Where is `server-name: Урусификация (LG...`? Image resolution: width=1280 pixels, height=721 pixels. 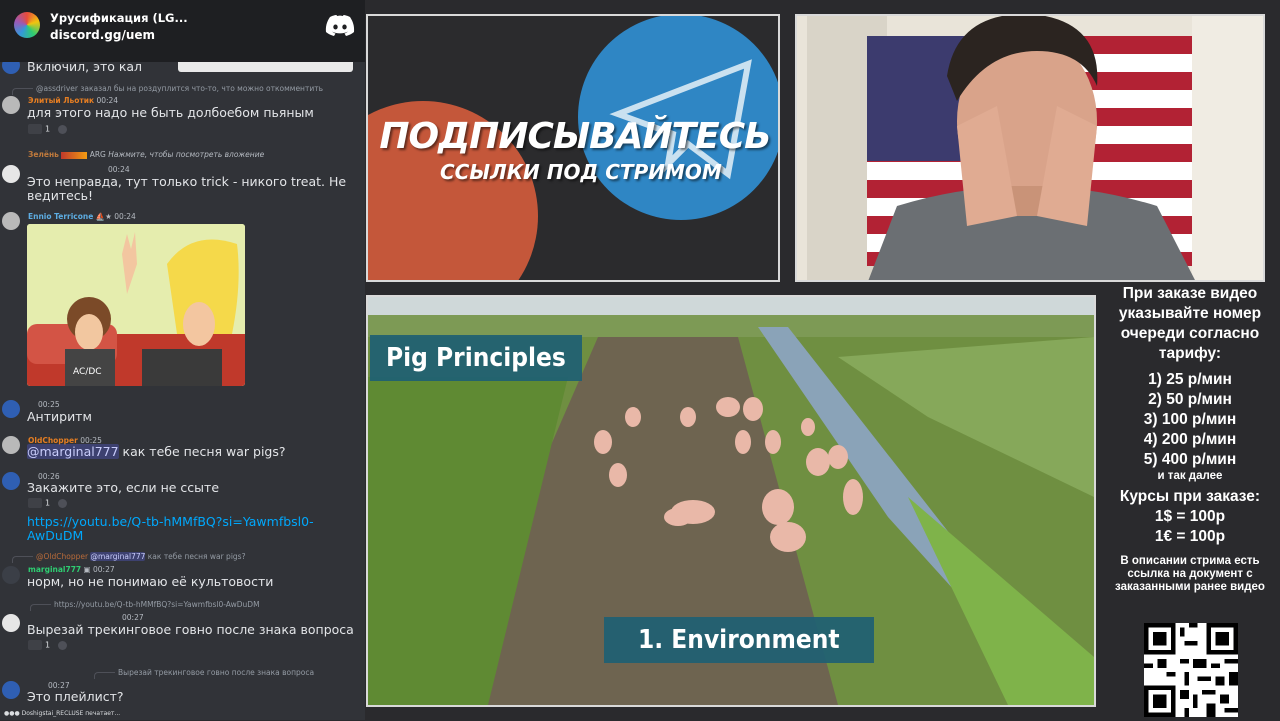 server-name: Урусификация (LG... is located at coordinates (119, 18).